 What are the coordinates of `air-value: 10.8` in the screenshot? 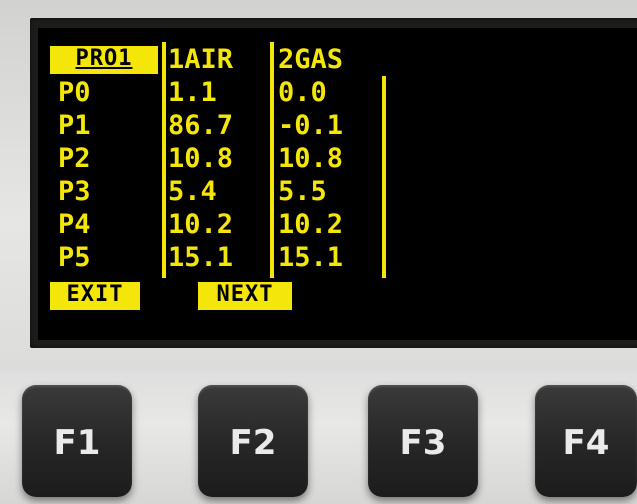 It's located at (201, 158).